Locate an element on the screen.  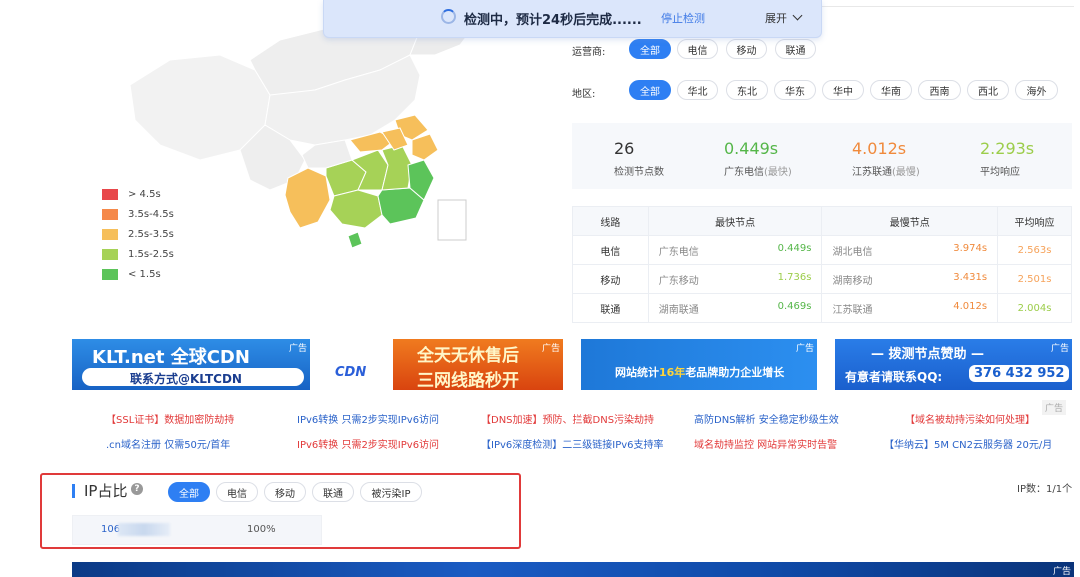
slow-time: 4.012s is located at coordinates (970, 306).